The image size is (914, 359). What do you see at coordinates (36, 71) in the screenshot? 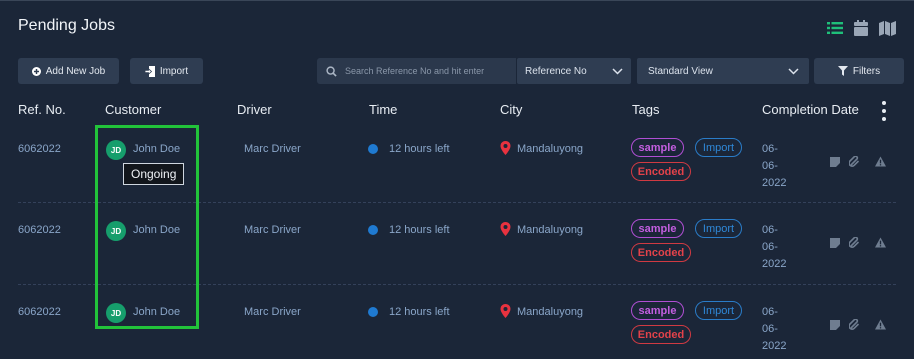
I see `plus-circle-icon` at bounding box center [36, 71].